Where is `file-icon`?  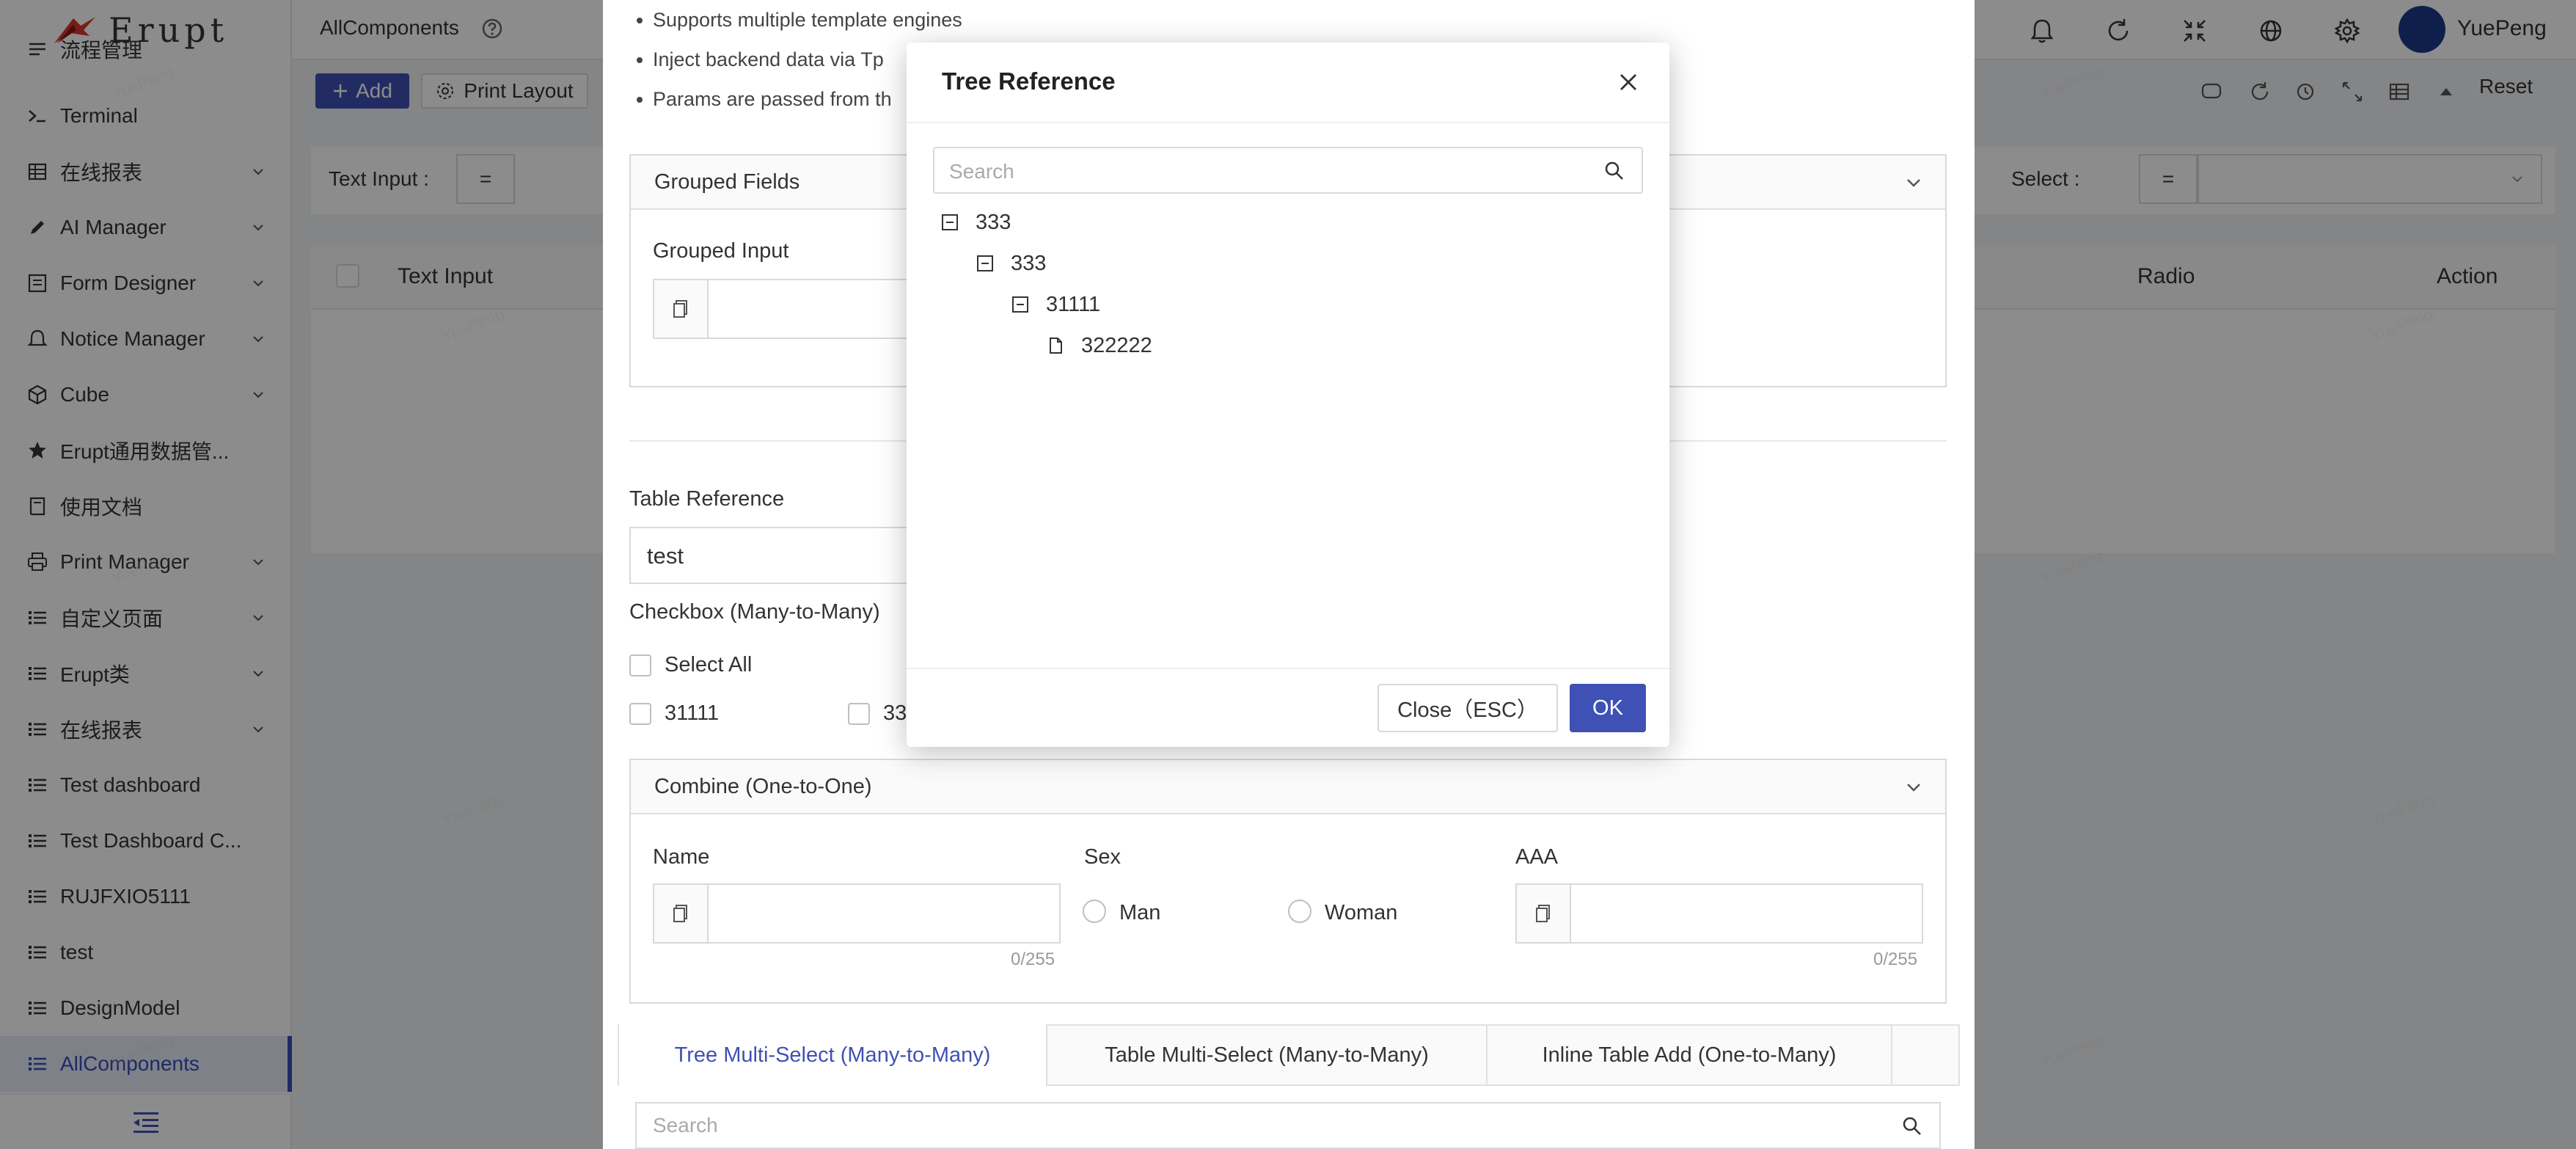 file-icon is located at coordinates (1056, 346).